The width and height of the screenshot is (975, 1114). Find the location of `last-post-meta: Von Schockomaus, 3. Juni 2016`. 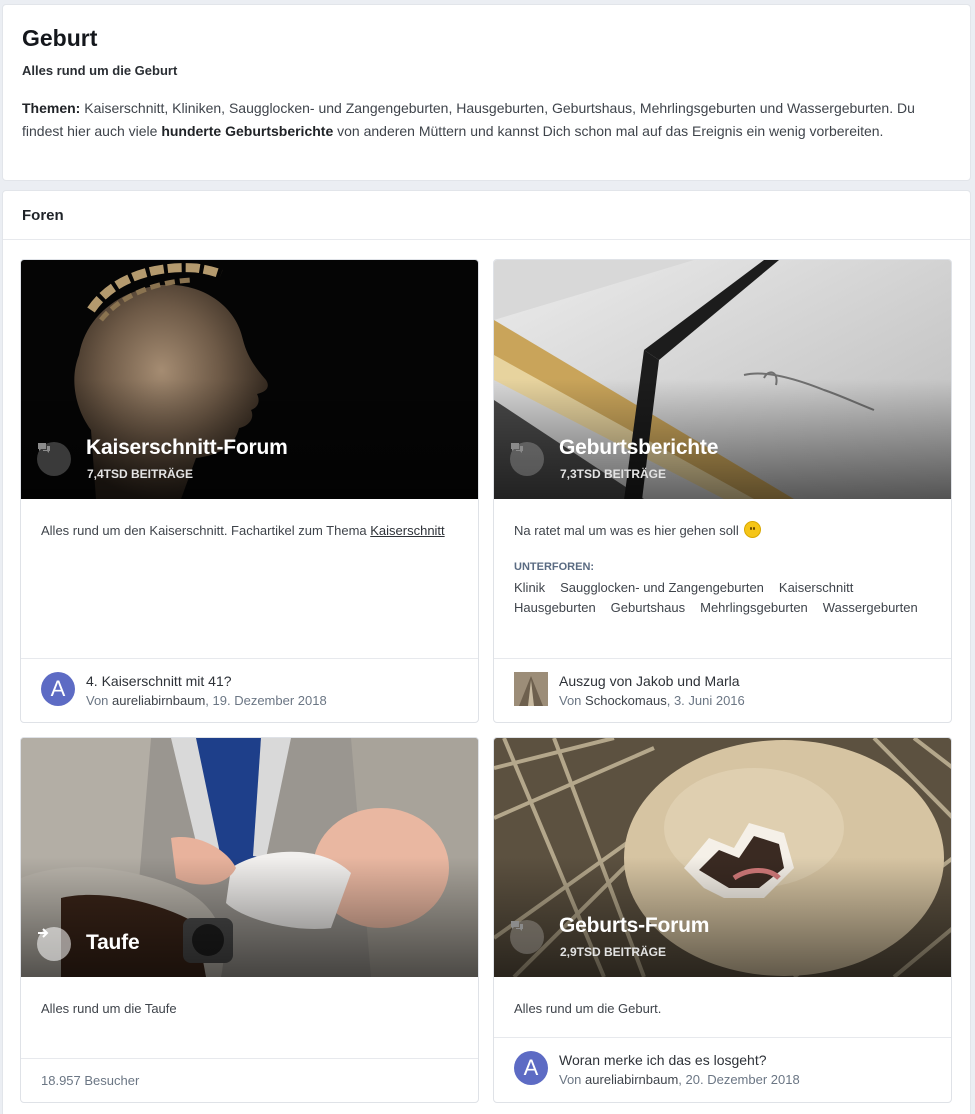

last-post-meta: Von Schockomaus, 3. Juni 2016 is located at coordinates (652, 700).